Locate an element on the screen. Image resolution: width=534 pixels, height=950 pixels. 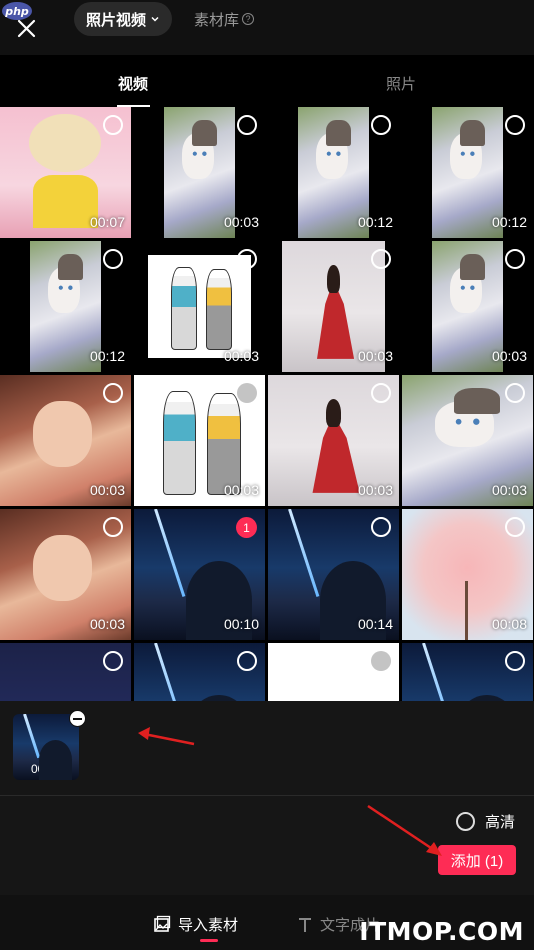
nav-import-label: 导入素材 is located at coordinates (208, 925).